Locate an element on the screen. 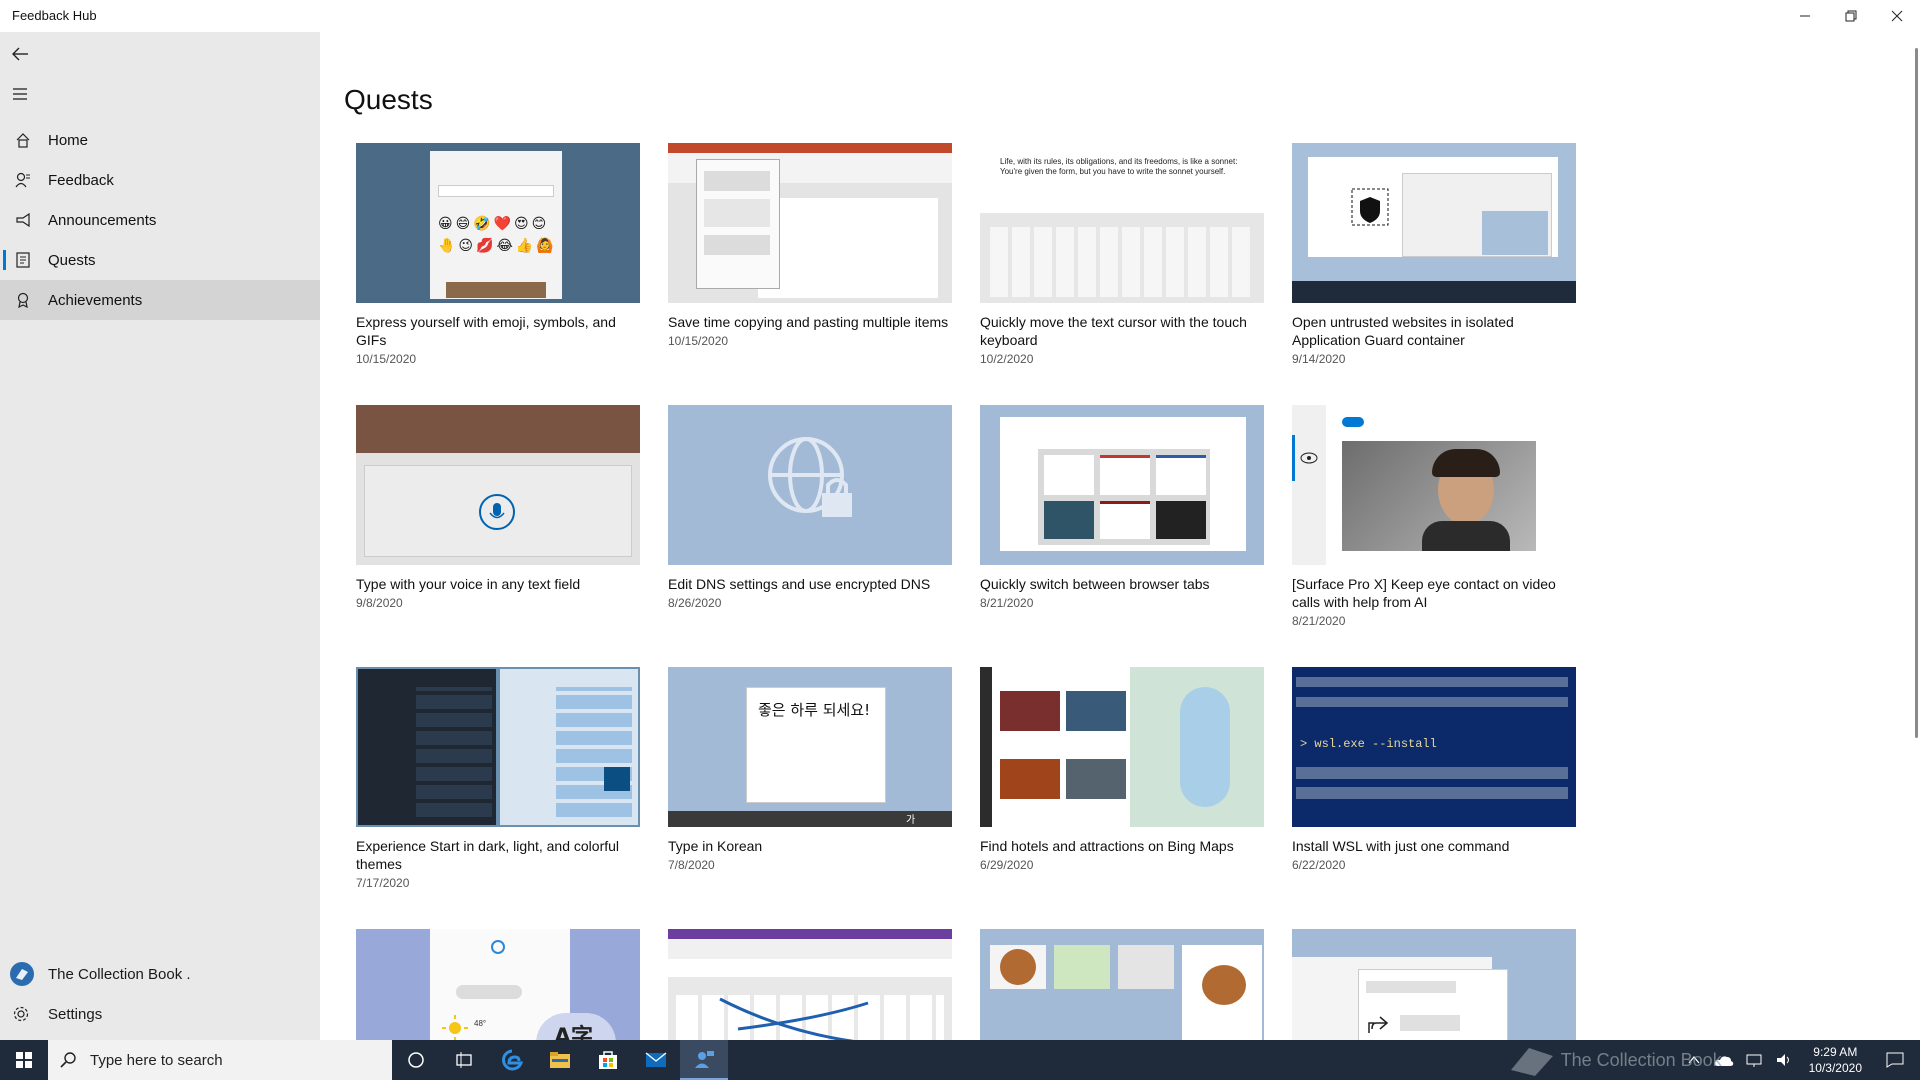 This screenshot has height=1080, width=1920. sidebar-item-label: Home is located at coordinates (68, 140).